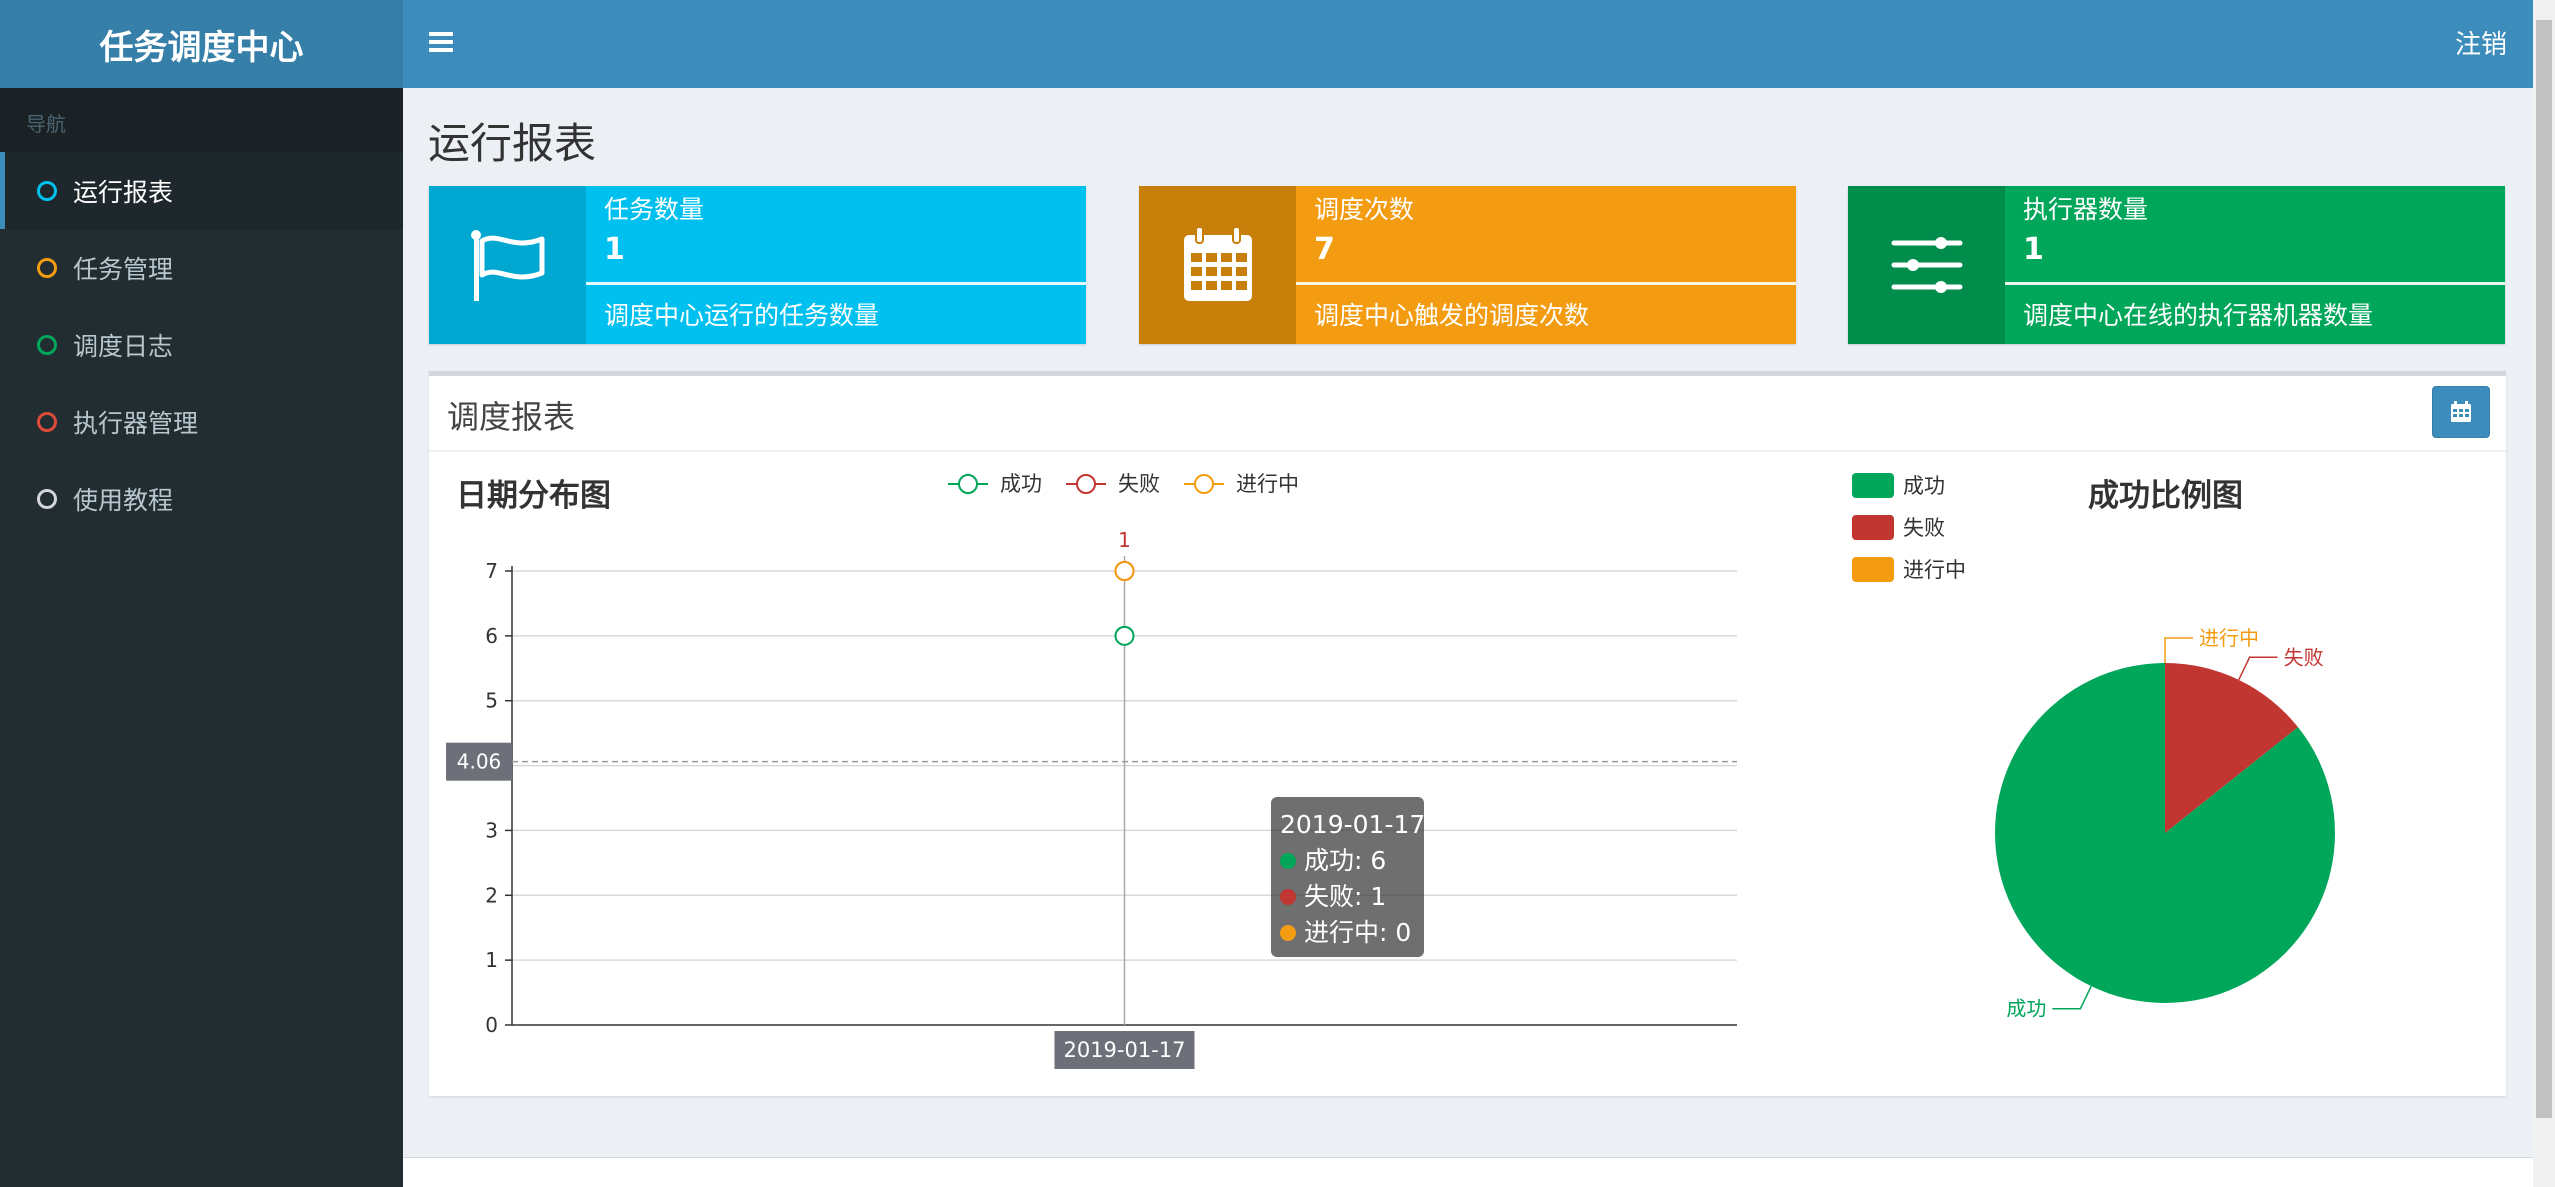  I want to click on sidebar-item-label: 使用教程, so click(123, 500).